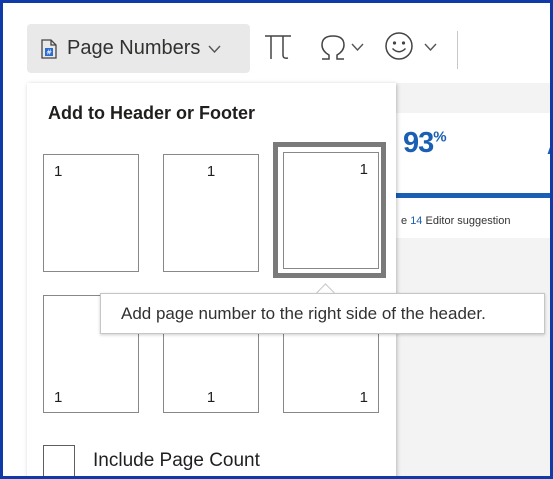 The width and height of the screenshot is (553, 479). I want to click on page-number-icon: #, so click(49, 48).